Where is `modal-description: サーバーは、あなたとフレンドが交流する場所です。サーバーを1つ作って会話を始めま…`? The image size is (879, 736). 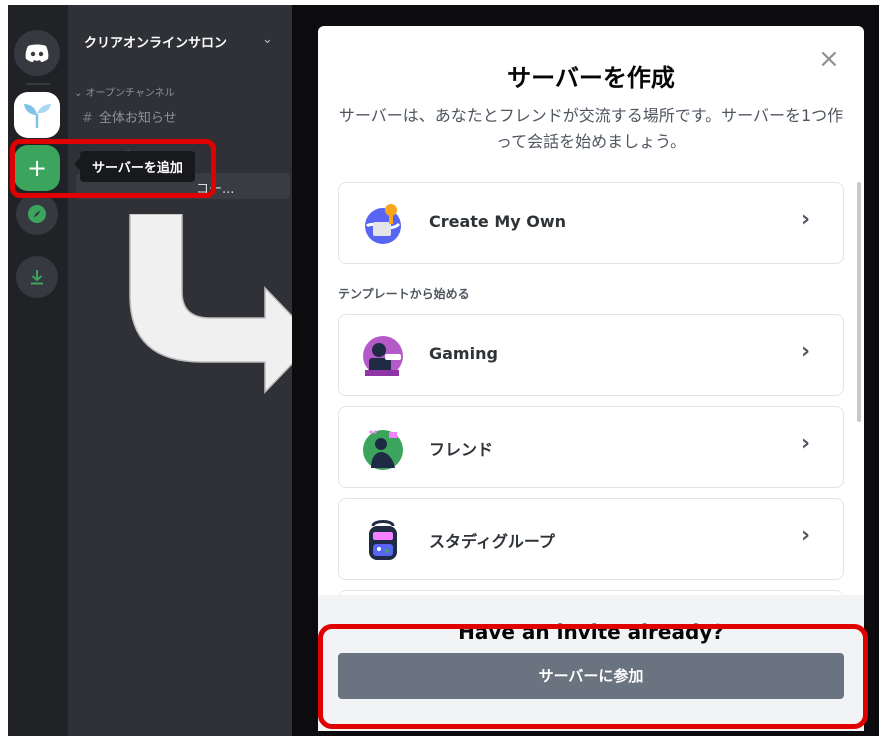 modal-description: サーバーは、あなたとフレンドが交流する場所です。サーバーを1つ作って会話を始めま… is located at coordinates (591, 128).